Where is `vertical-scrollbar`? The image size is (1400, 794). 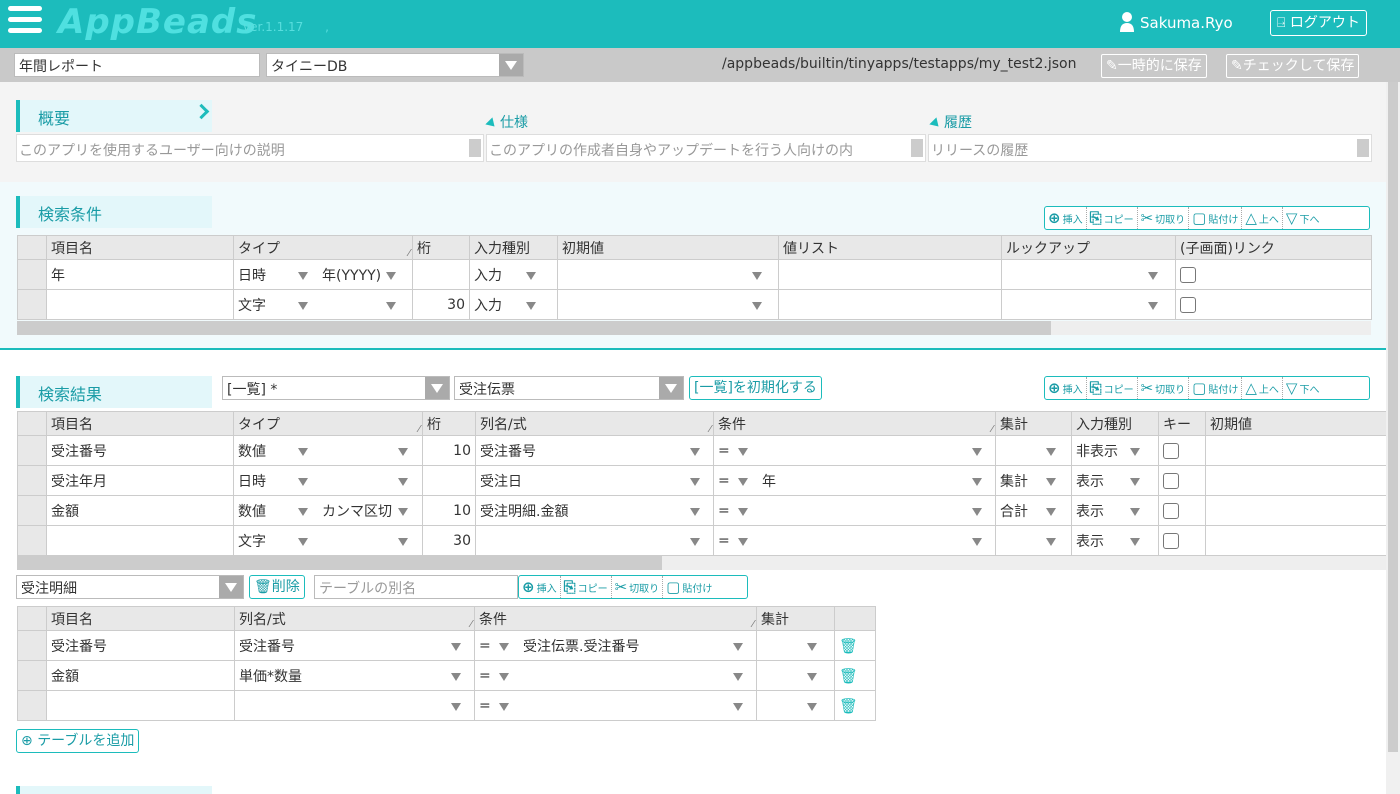 vertical-scrollbar is located at coordinates (1393, 438).